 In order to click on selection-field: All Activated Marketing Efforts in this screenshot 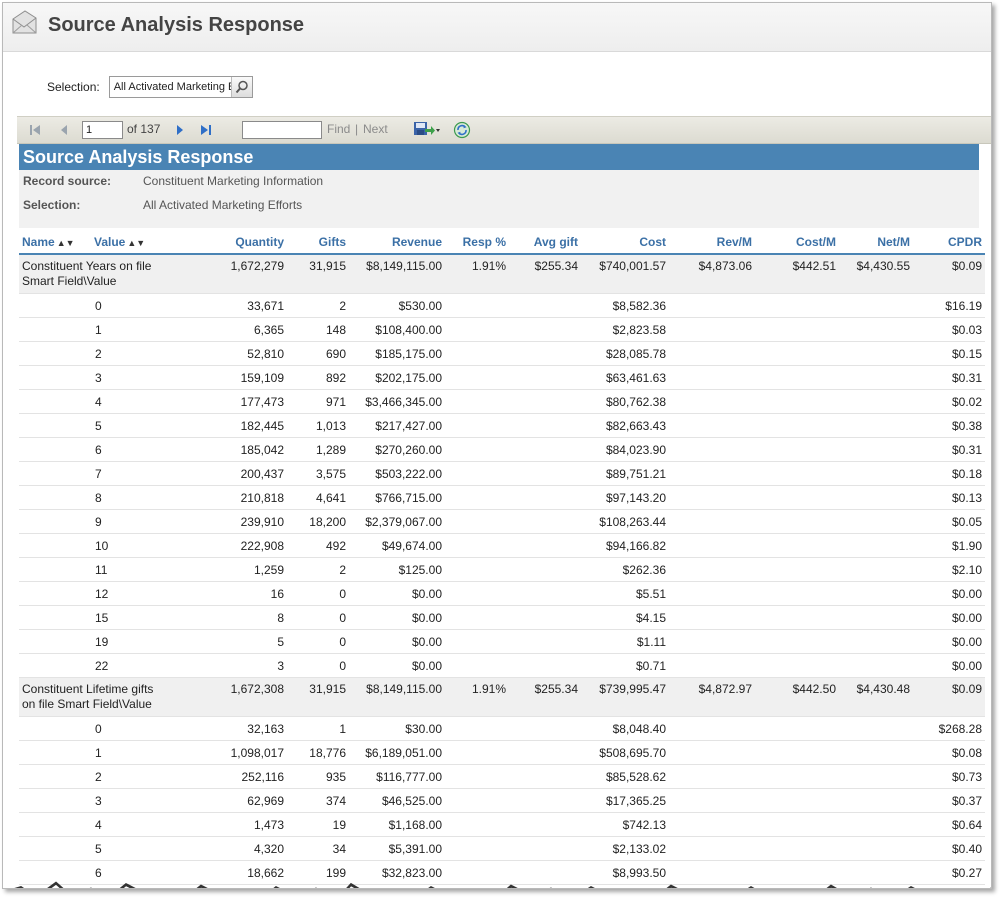, I will do `click(180, 87)`.